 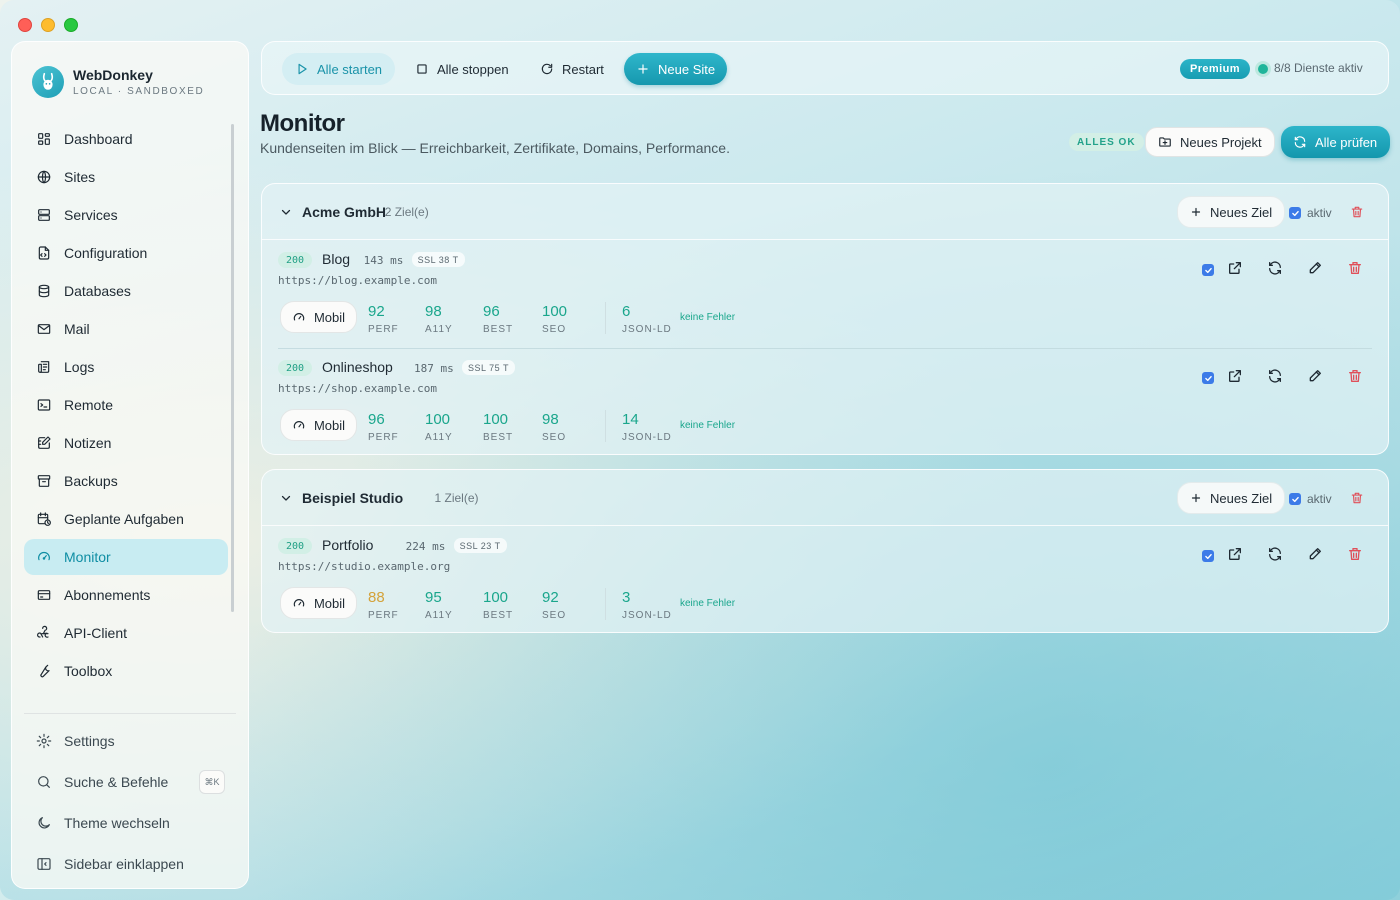 What do you see at coordinates (647, 319) in the screenshot?
I see `jsonld-count: 6 JSON-LD` at bounding box center [647, 319].